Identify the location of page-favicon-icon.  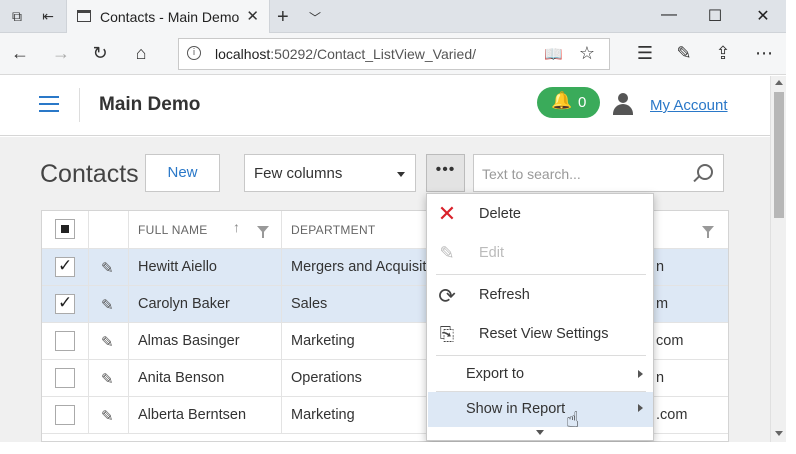
(84, 16).